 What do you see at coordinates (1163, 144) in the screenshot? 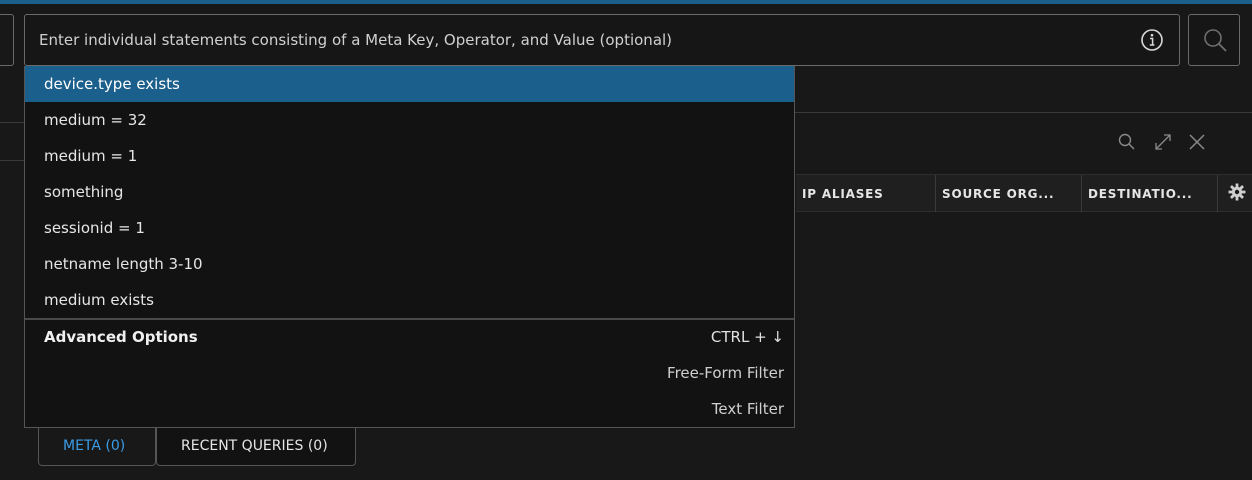
I see `expand-icon` at bounding box center [1163, 144].